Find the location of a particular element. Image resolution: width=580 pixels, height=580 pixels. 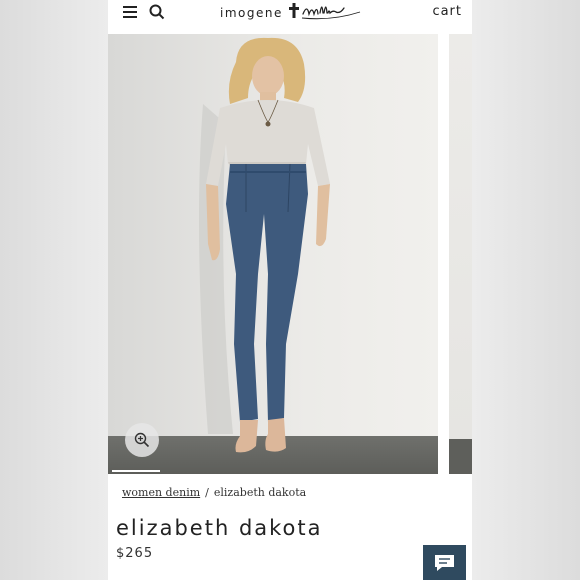

svg-text: imogene is located at coordinates (251, 13).